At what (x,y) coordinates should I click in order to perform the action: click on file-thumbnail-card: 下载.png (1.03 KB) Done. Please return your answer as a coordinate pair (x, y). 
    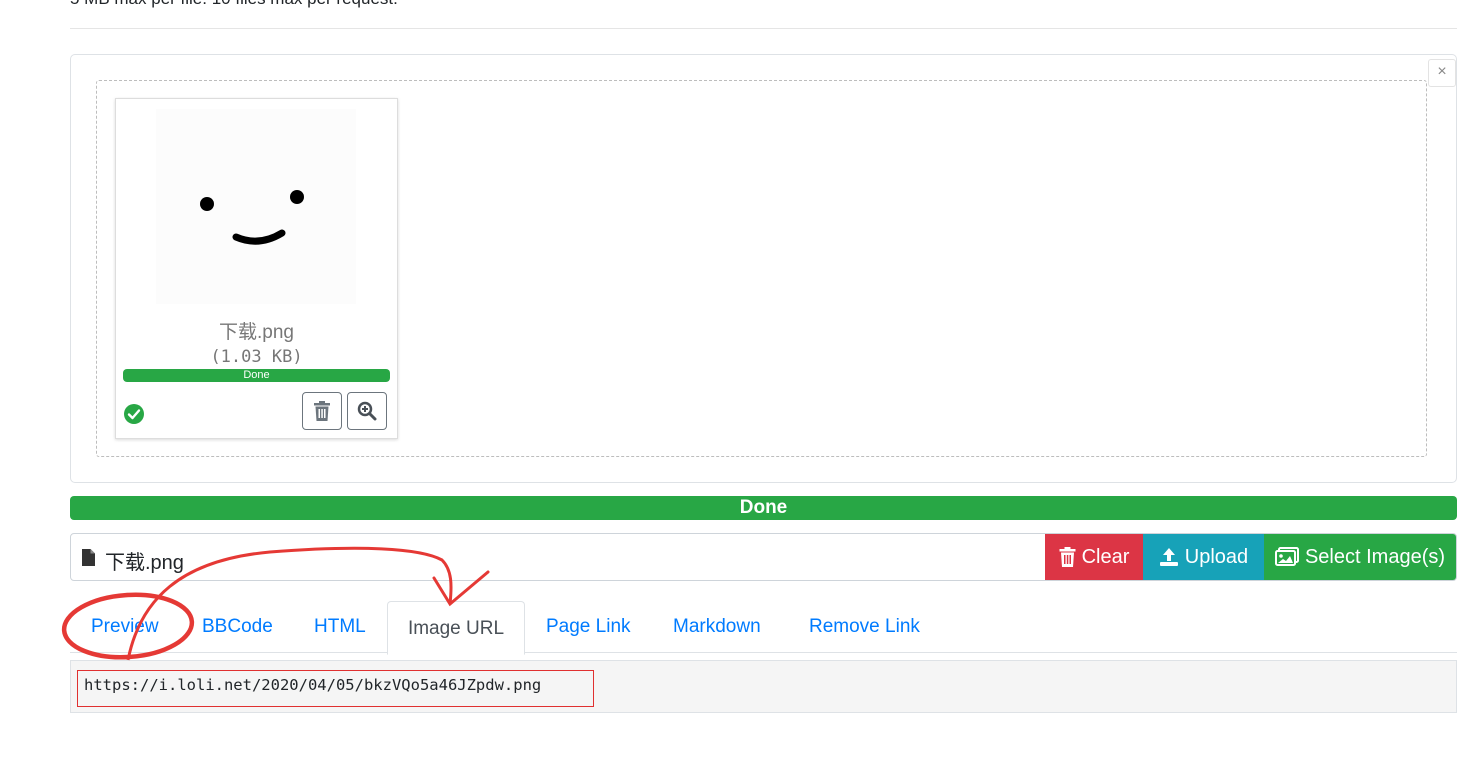
    Looking at the image, I should click on (256, 268).